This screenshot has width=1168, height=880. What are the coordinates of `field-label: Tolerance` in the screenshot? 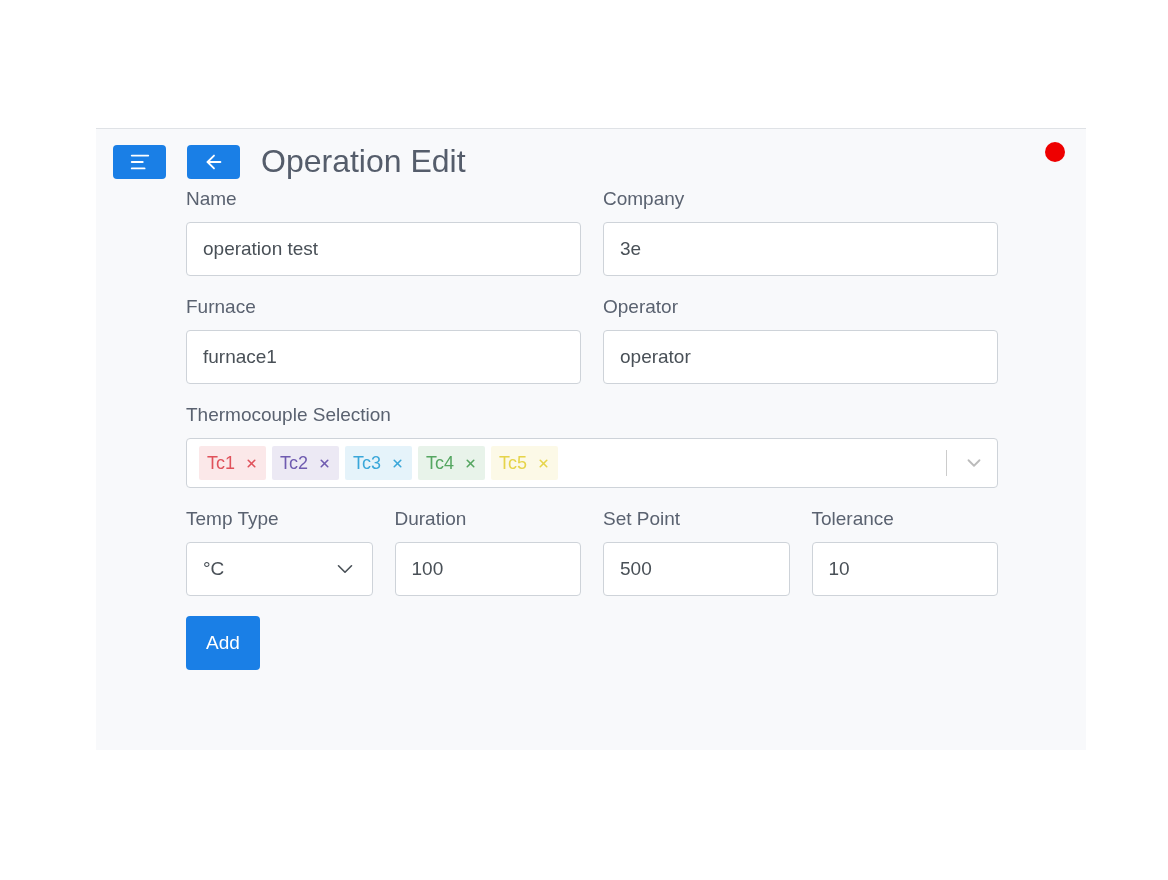 It's located at (853, 519).